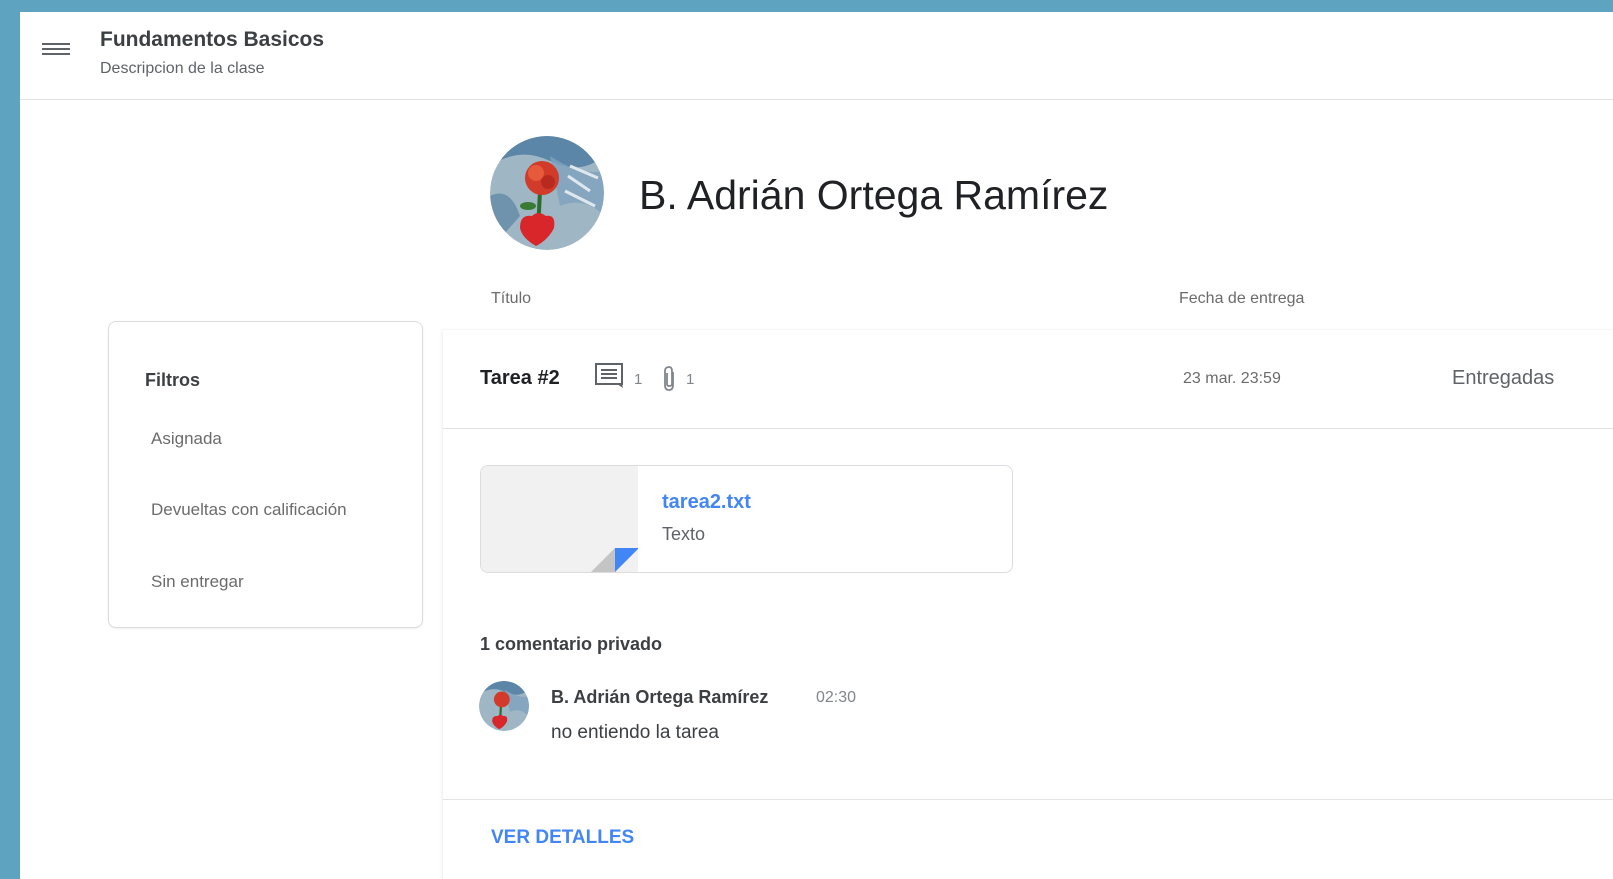 The height and width of the screenshot is (879, 1613). What do you see at coordinates (670, 381) in the screenshot?
I see `attachment-icon` at bounding box center [670, 381].